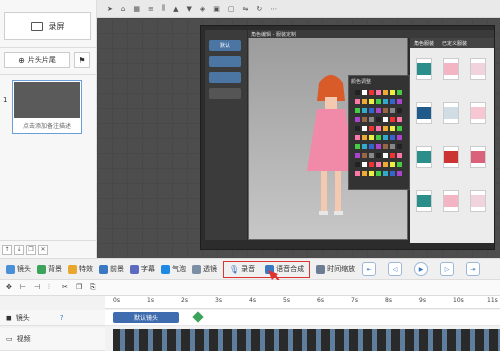 This screenshot has height=351, width=500. What do you see at coordinates (379, 132) in the screenshot?
I see `color-palette: 颜色调整` at bounding box center [379, 132].